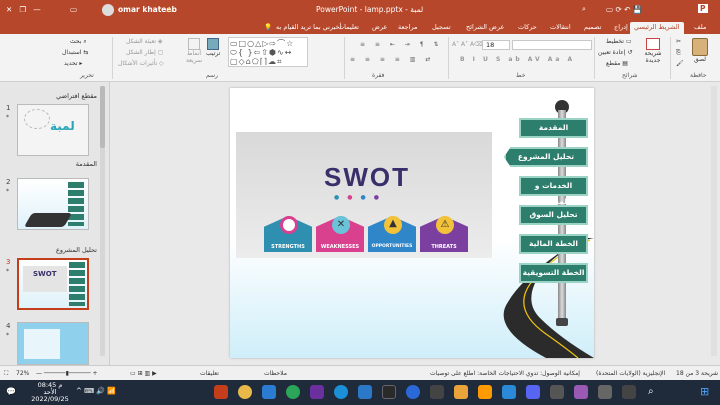  I want to click on notes-button: ملاحظات, so click(275, 373).